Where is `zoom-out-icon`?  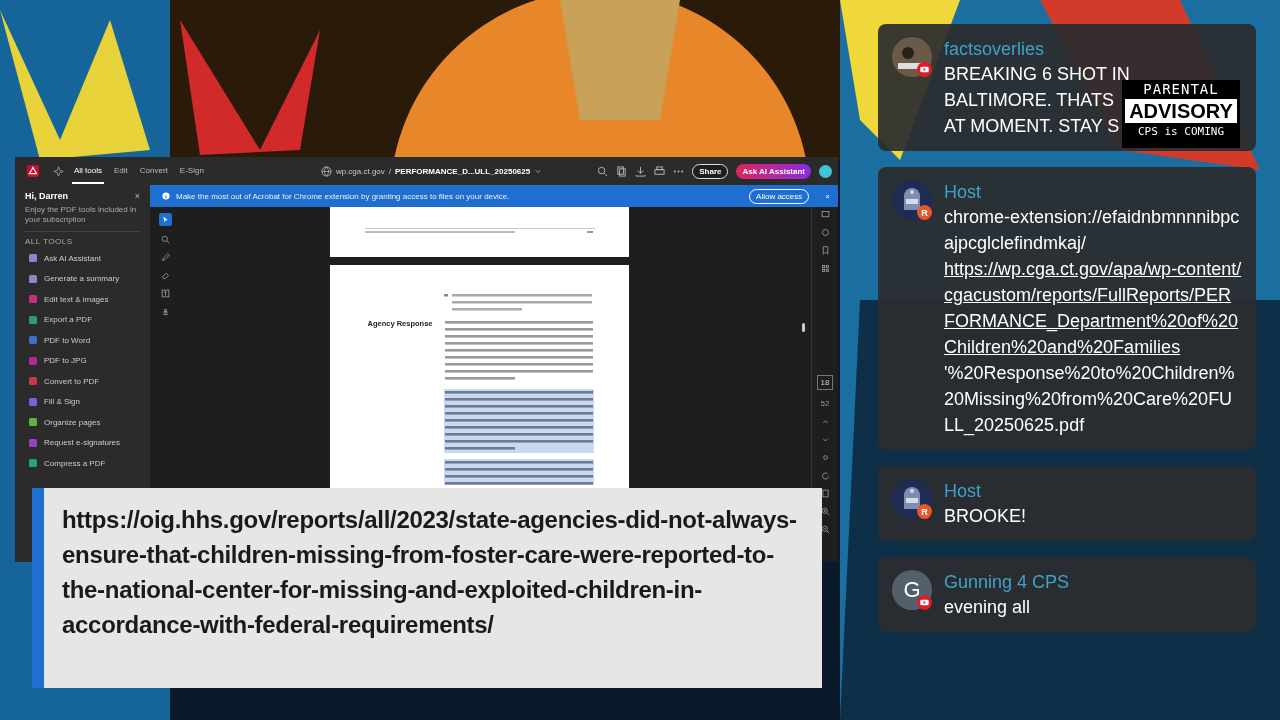 zoom-out-icon is located at coordinates (825, 529).